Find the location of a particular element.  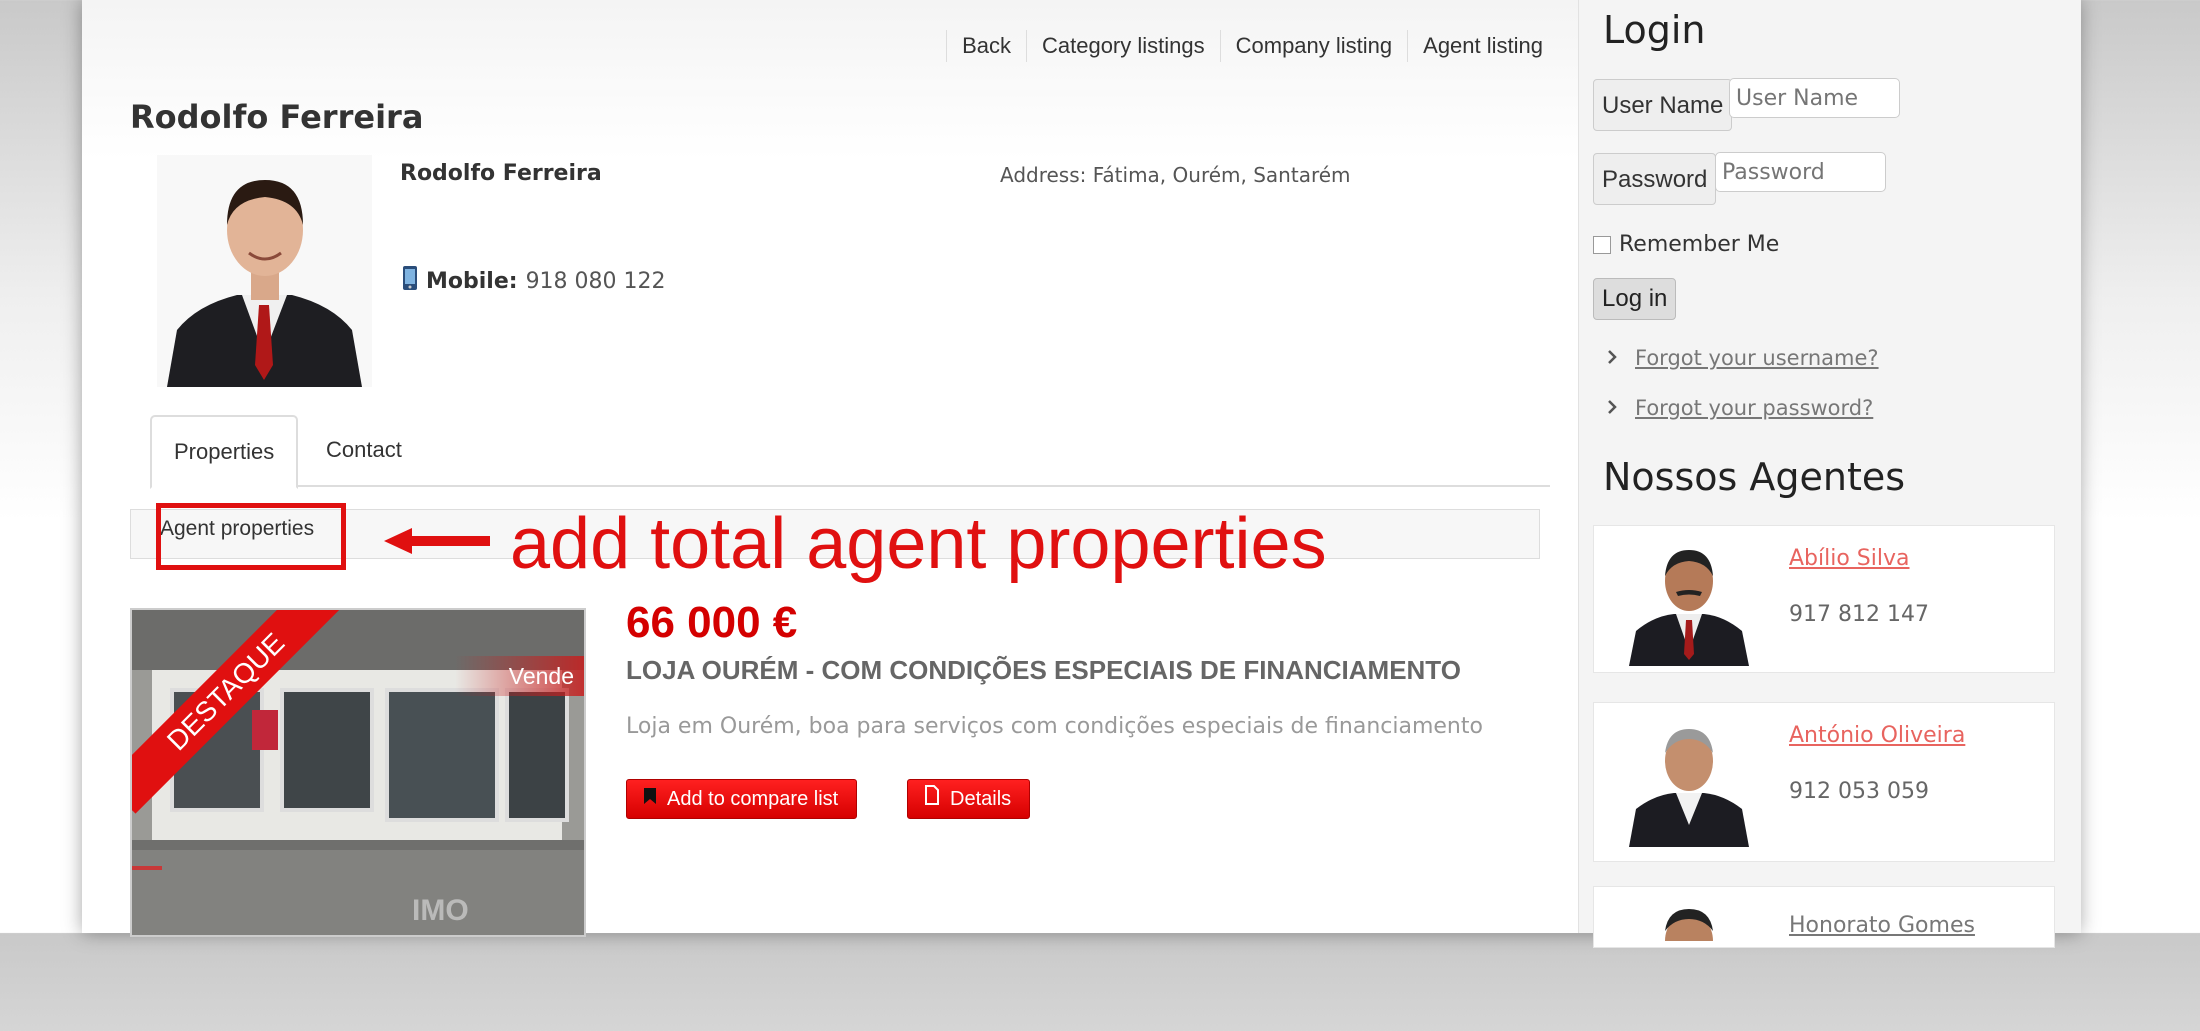

agent-card: António Oliveira 912 053 059 is located at coordinates (1824, 782).